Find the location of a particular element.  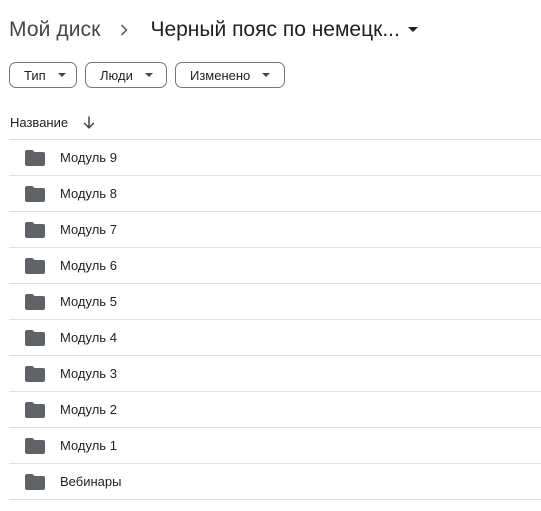

list-item: Модуль 4 is located at coordinates (275, 338).